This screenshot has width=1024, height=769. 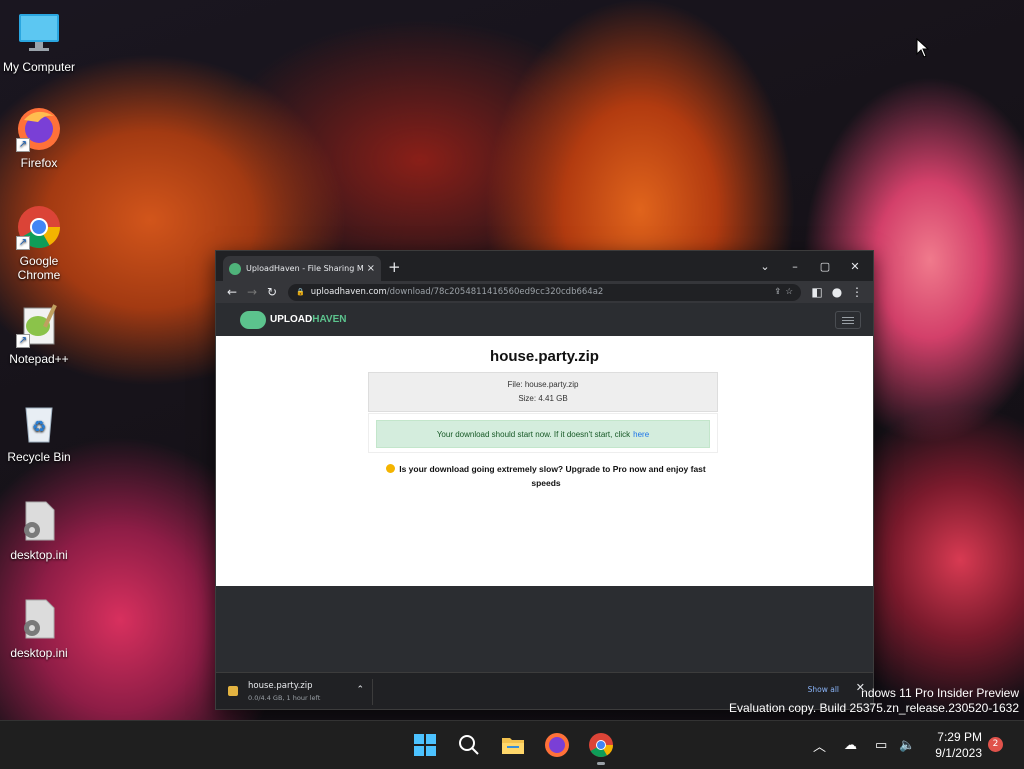 I want to click on recycle-bin-icon: ♻, so click(x=39, y=423).